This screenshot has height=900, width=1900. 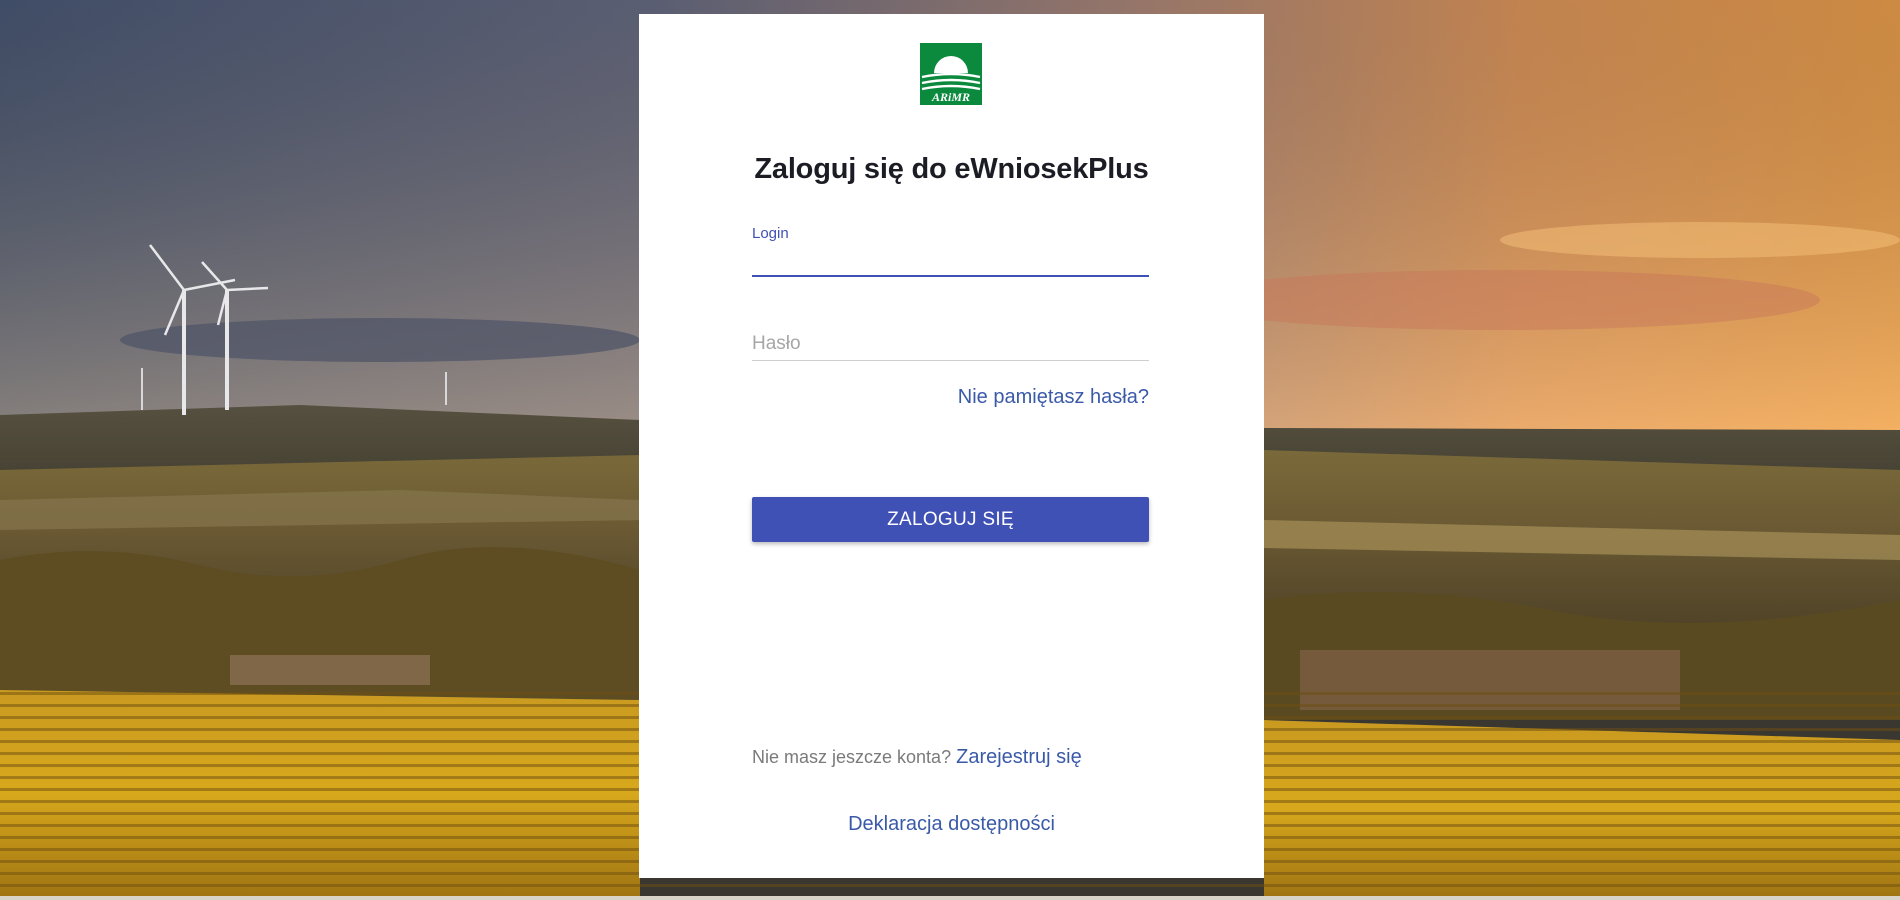 What do you see at coordinates (950, 244) in the screenshot?
I see `login-field: Login` at bounding box center [950, 244].